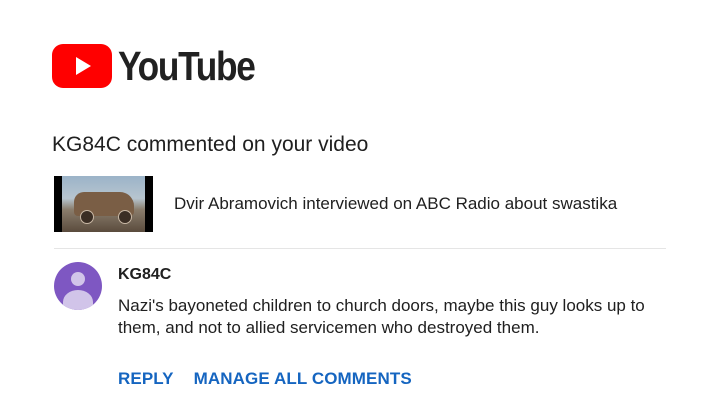 The height and width of the screenshot is (409, 720). I want to click on divider, so click(360, 248).